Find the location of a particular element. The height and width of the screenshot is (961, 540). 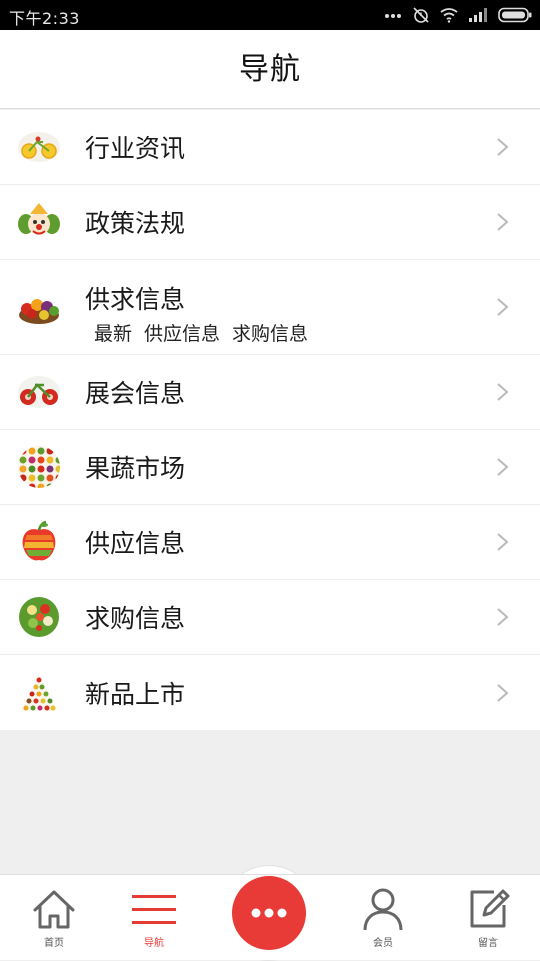

fruit-basket-thumbnail is located at coordinates (39, 307).